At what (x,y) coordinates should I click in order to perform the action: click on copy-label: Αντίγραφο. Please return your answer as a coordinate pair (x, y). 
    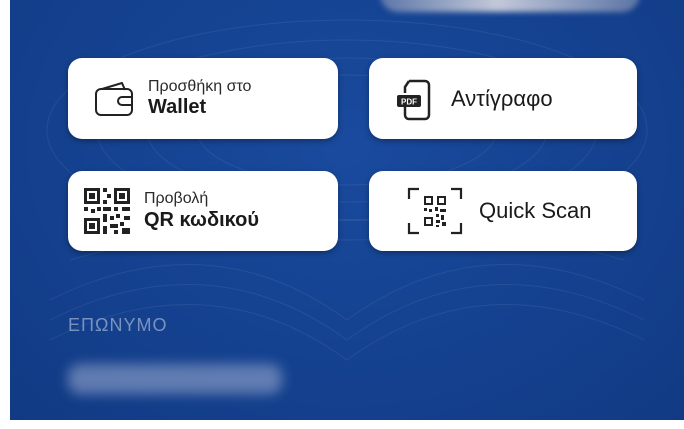
    Looking at the image, I should click on (502, 98).